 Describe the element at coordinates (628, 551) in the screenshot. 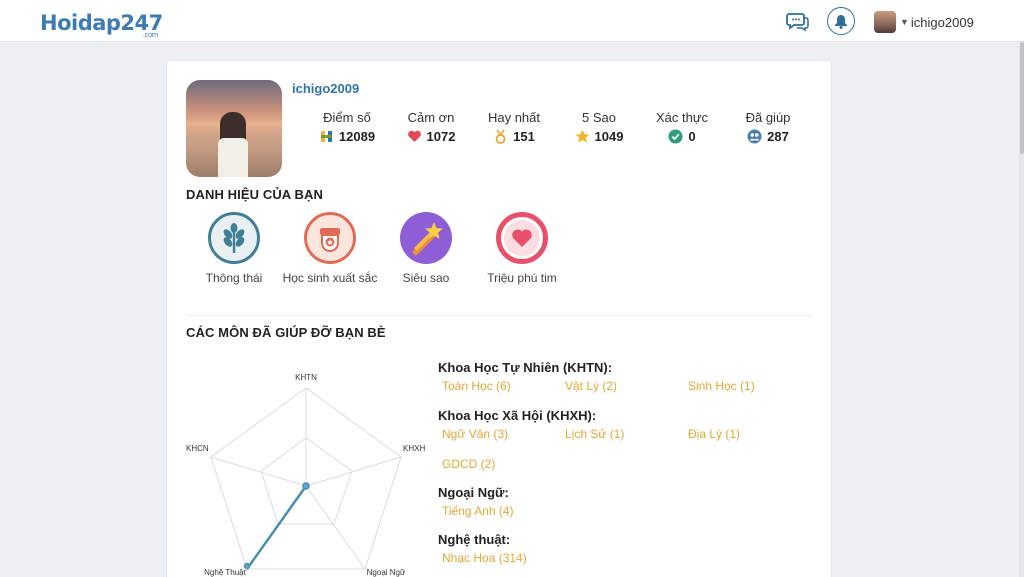

I see `subject-group-nghe-thuat: Nghệ thuật: Nhạc Họa (314)` at that location.